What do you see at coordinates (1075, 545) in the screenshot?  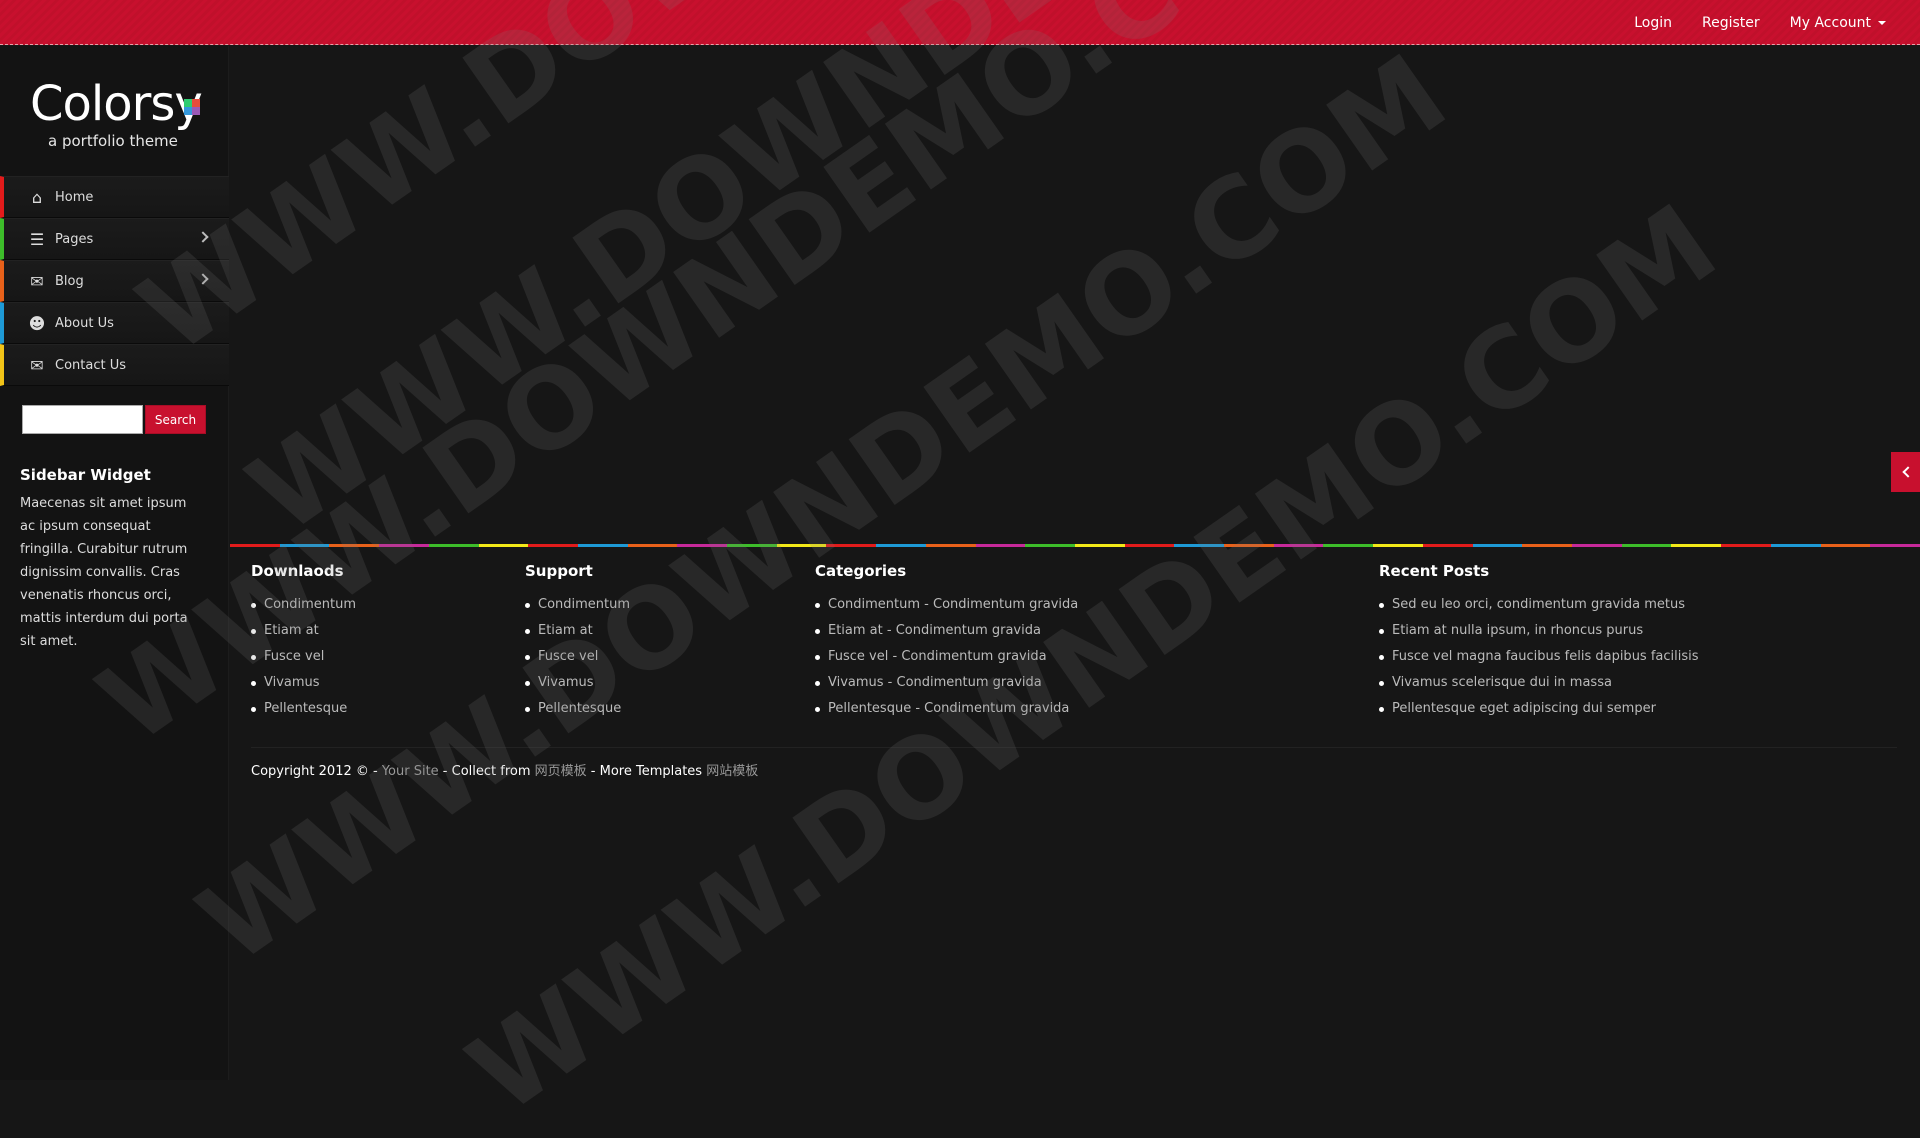 I see `rainbow-divider` at bounding box center [1075, 545].